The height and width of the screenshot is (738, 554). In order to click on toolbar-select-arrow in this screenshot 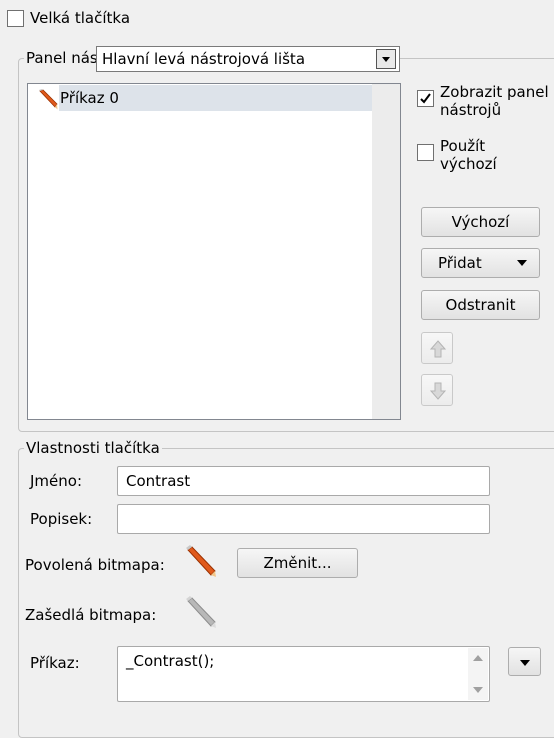, I will do `click(386, 59)`.